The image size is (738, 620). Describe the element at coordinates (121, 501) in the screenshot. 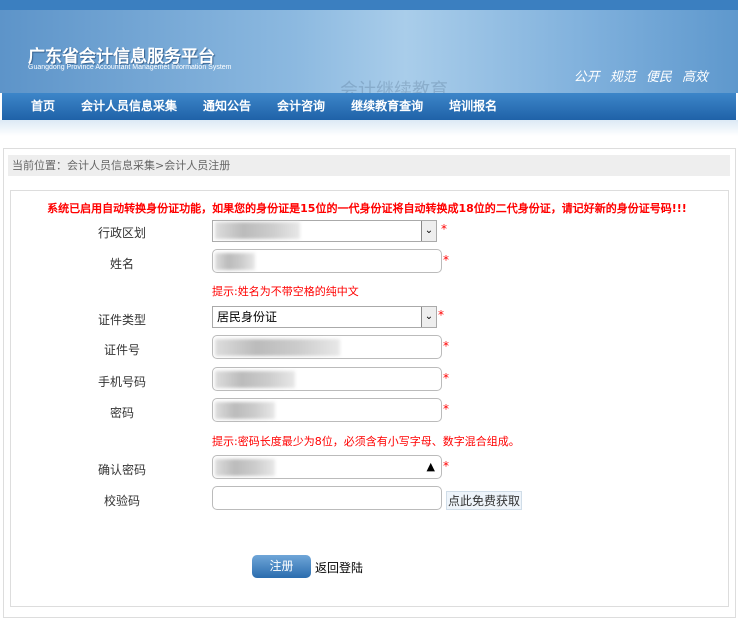

I see `captcha-label: 校验码` at that location.